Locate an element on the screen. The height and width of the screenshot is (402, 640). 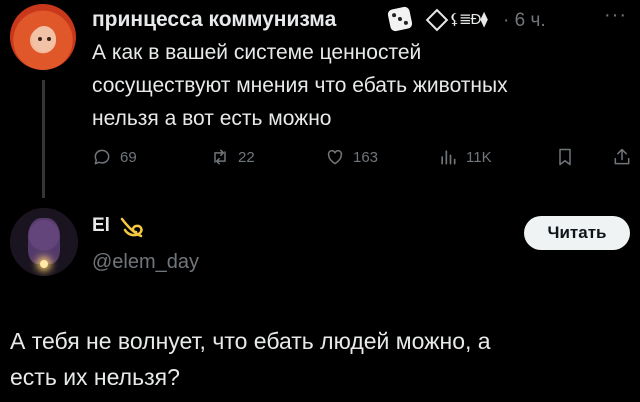
avatar-hair is located at coordinates (44, 241).